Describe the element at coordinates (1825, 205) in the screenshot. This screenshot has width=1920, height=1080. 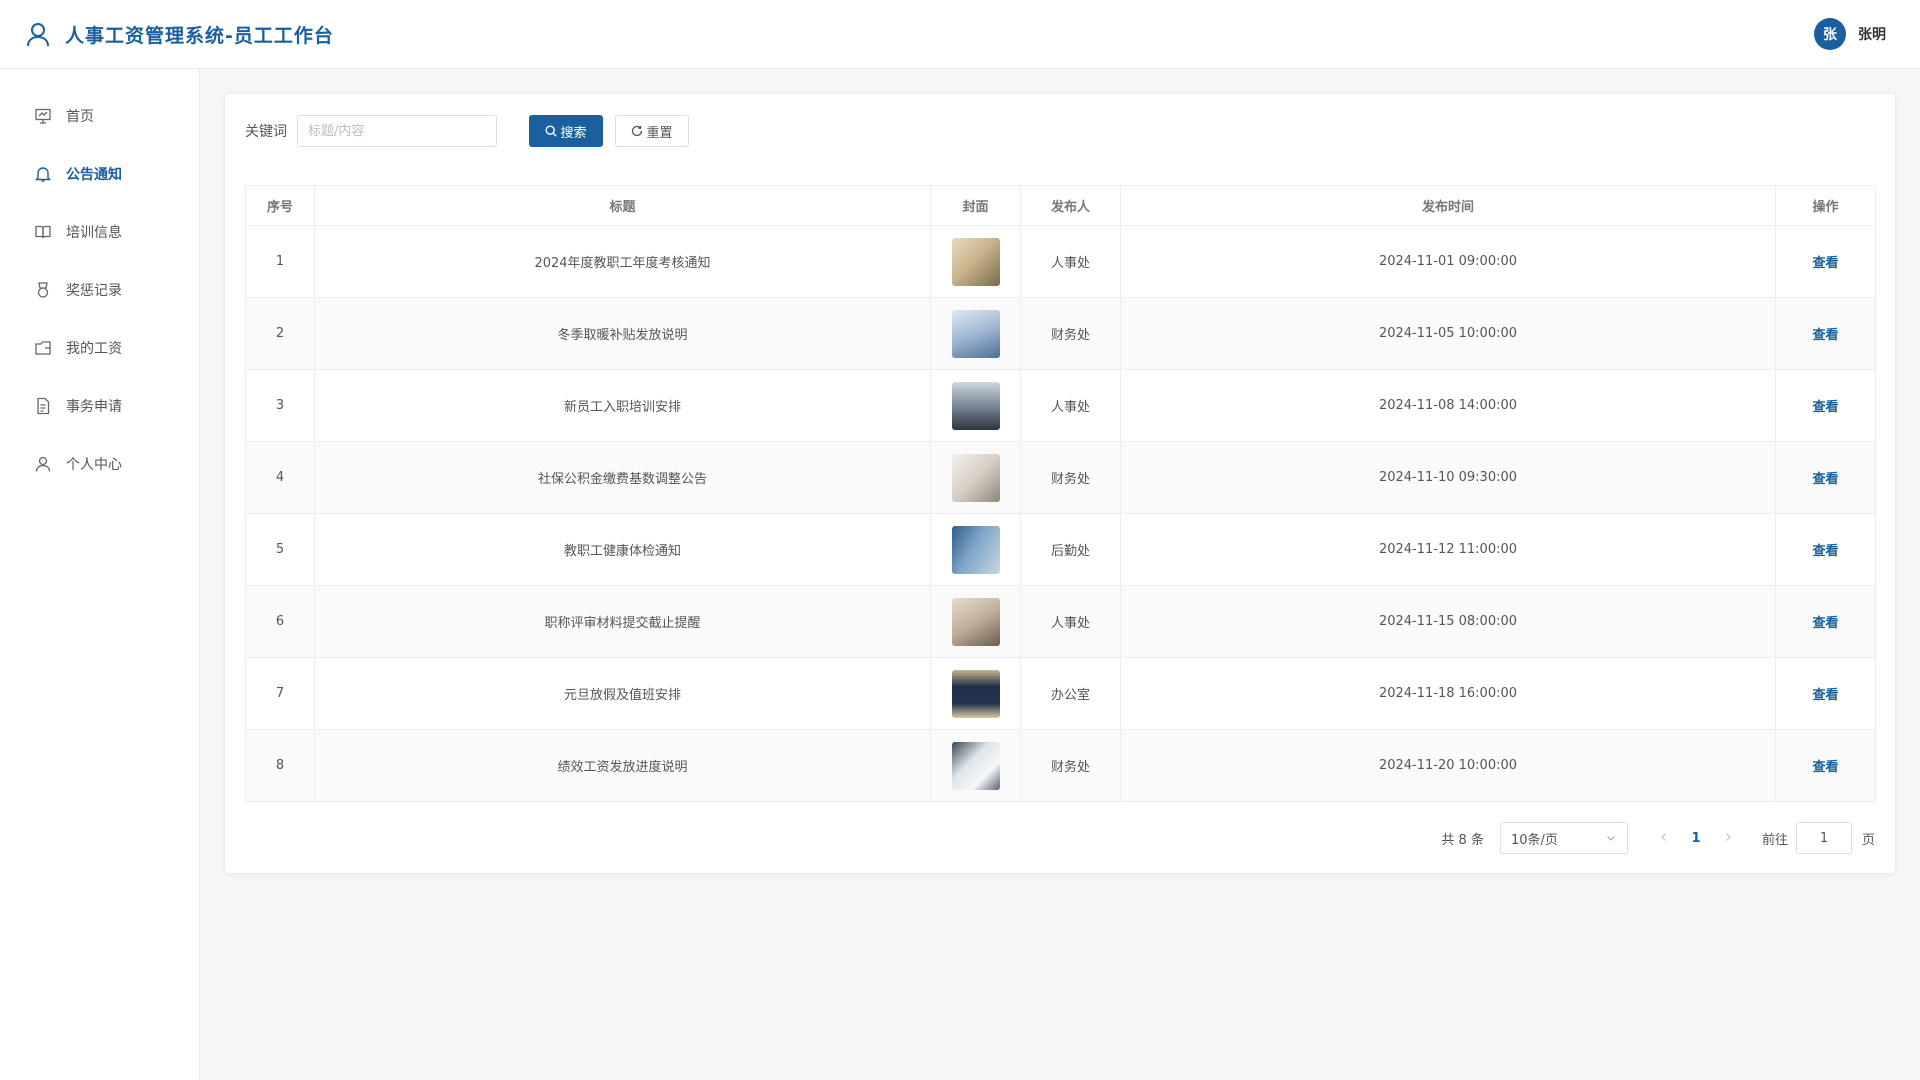
I see `col-header-action: 操作` at that location.